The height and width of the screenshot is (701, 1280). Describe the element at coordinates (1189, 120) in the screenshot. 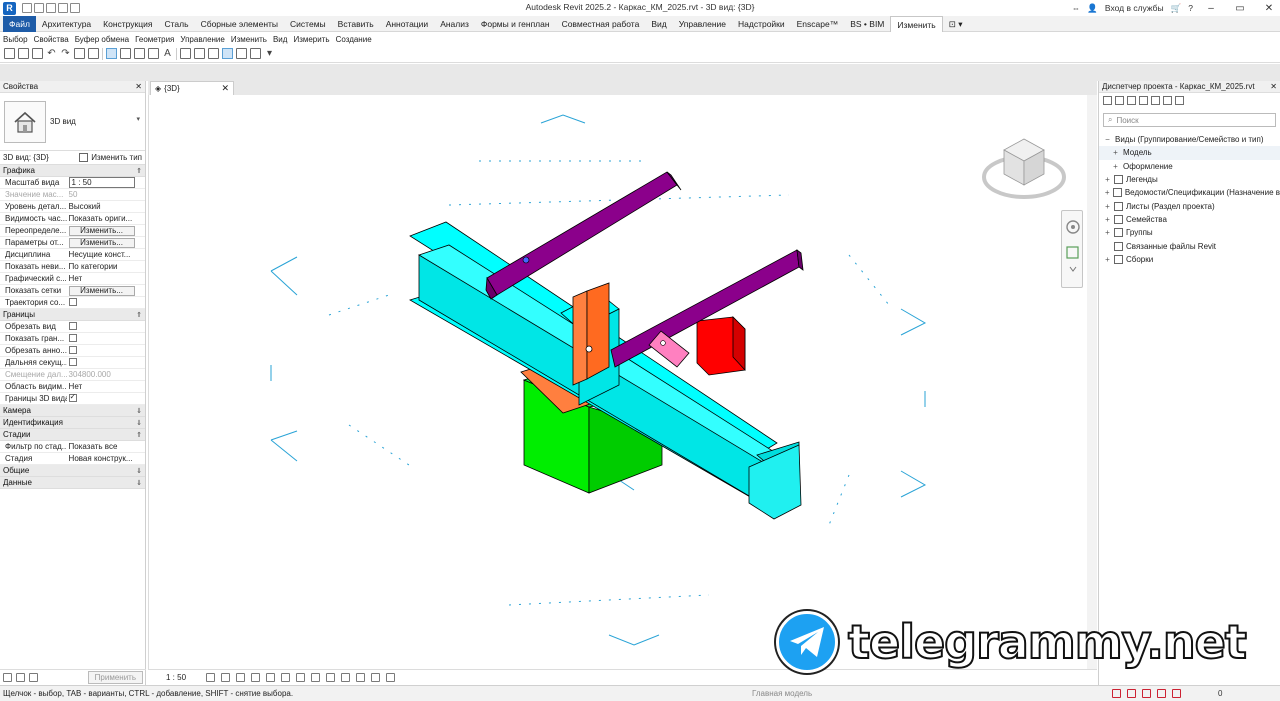

I see `browser-search-input: ⌕ Поиск` at that location.